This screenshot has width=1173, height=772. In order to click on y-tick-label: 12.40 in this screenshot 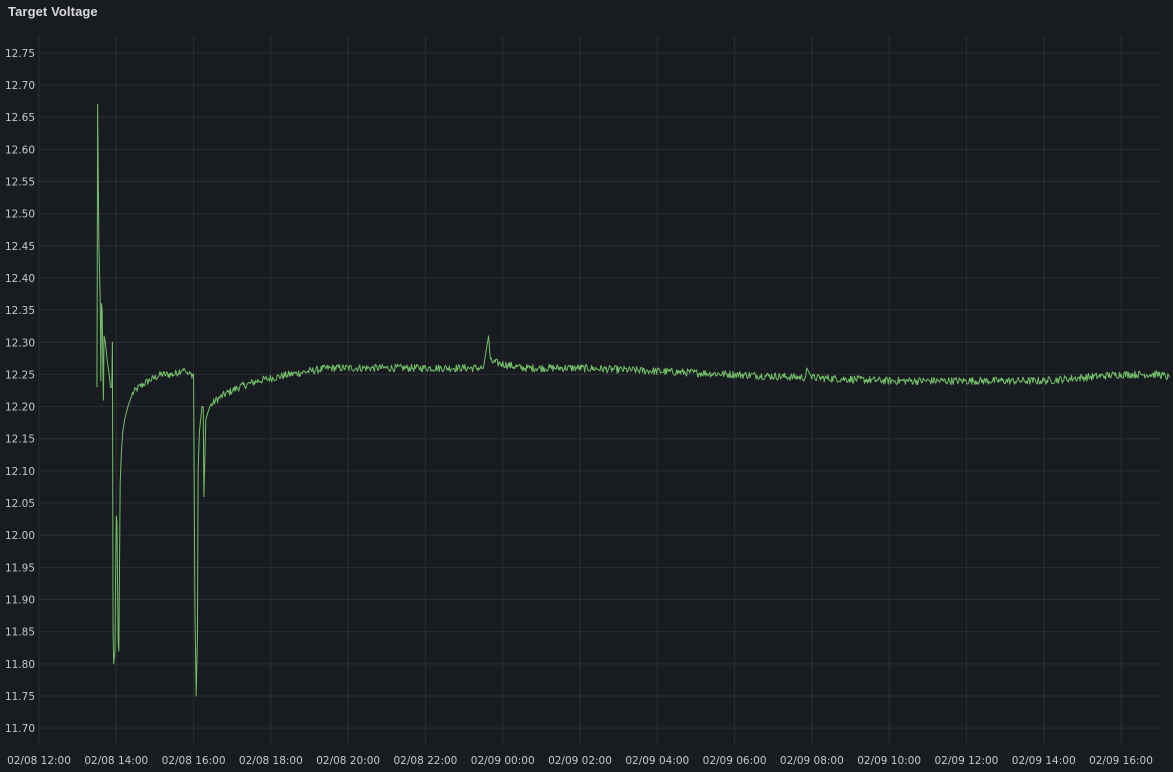, I will do `click(20, 279)`.